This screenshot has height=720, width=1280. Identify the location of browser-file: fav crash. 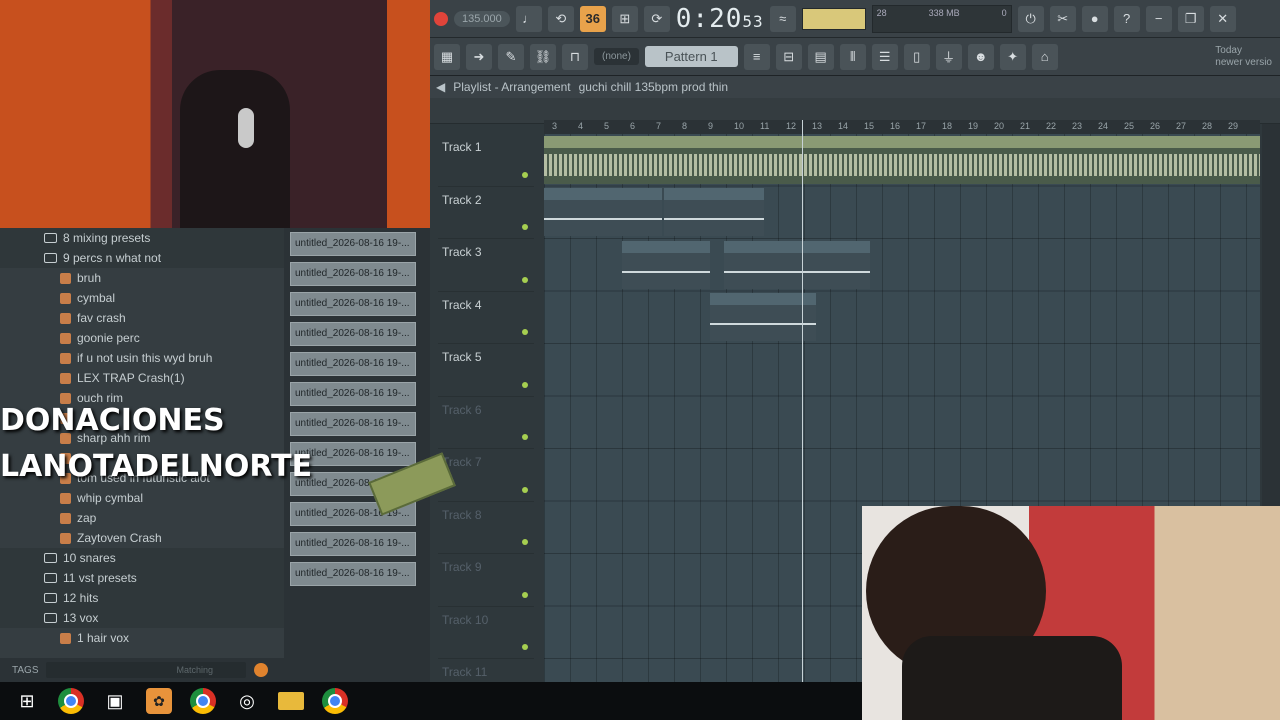
(142, 318).